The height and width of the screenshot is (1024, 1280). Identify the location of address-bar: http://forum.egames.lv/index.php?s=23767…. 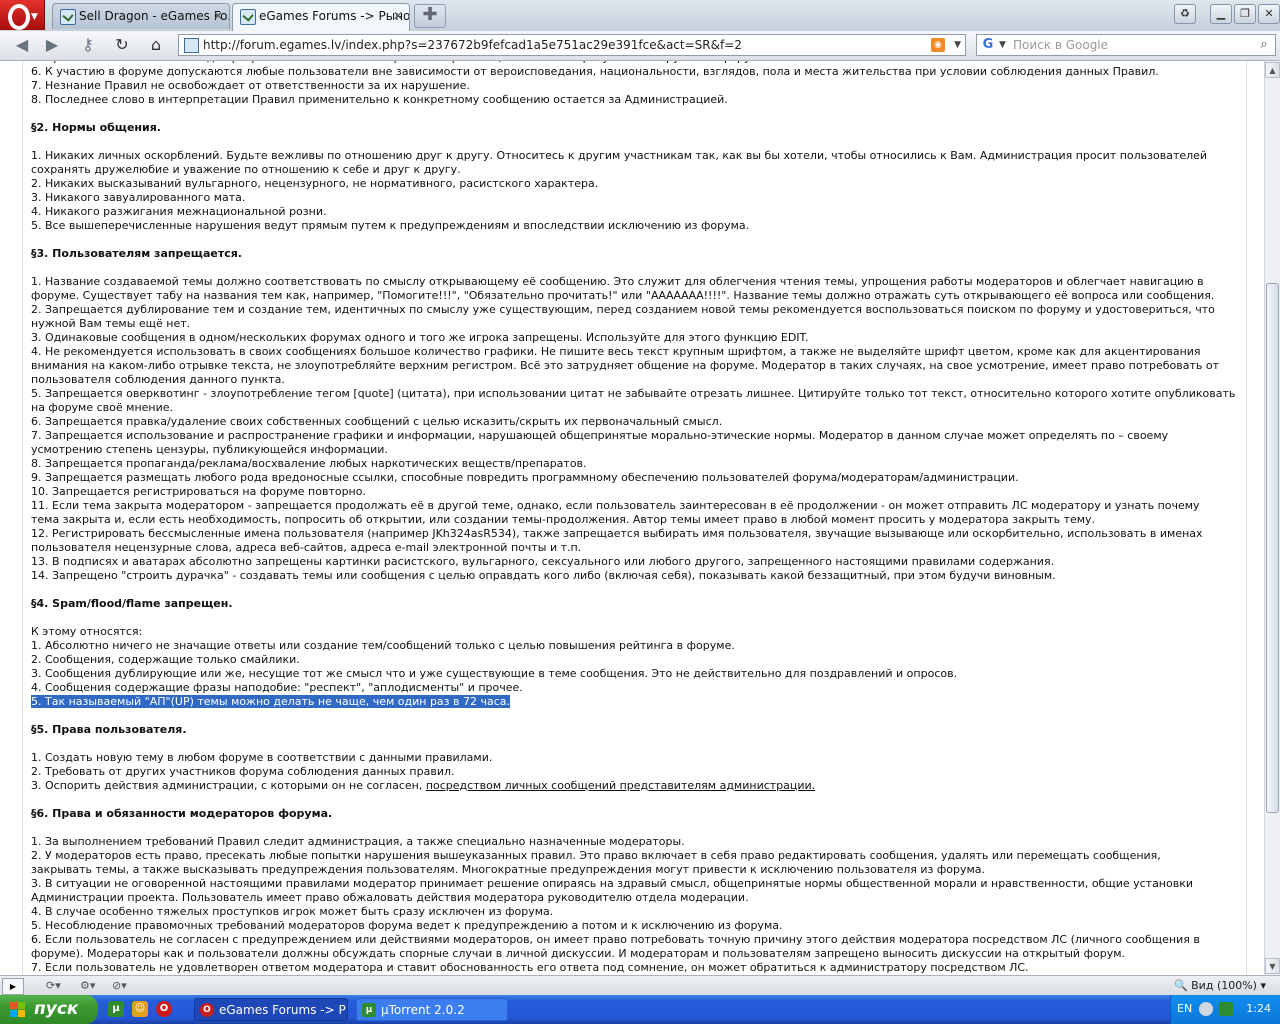
(572, 45).